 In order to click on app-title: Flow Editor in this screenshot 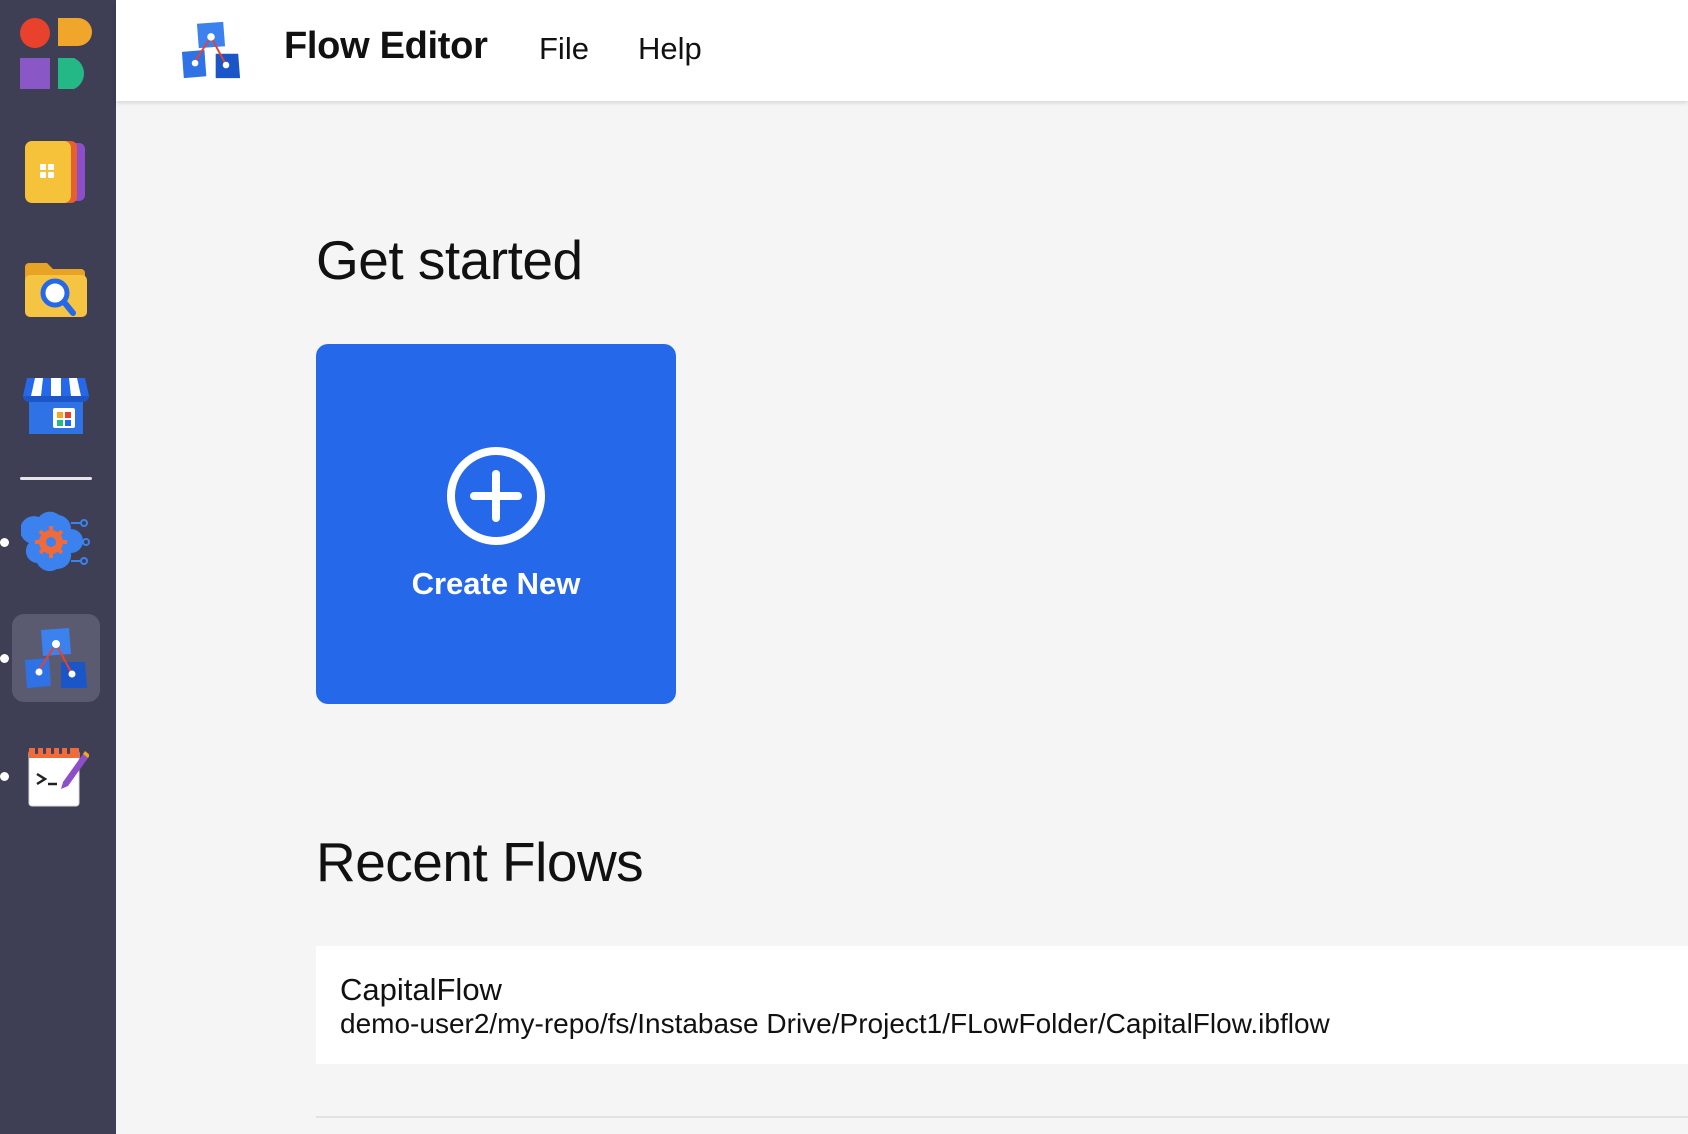, I will do `click(386, 46)`.